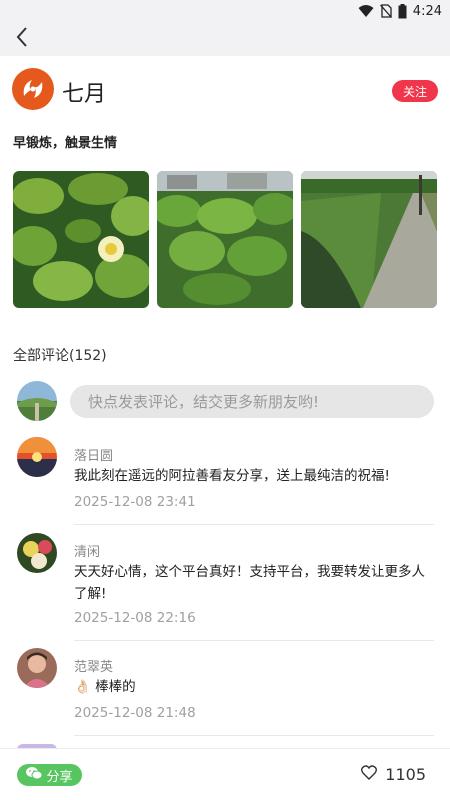 This screenshot has height=800, width=450. What do you see at coordinates (105, 687) in the screenshot?
I see `comment-text: 👌🏻 棒棒的` at bounding box center [105, 687].